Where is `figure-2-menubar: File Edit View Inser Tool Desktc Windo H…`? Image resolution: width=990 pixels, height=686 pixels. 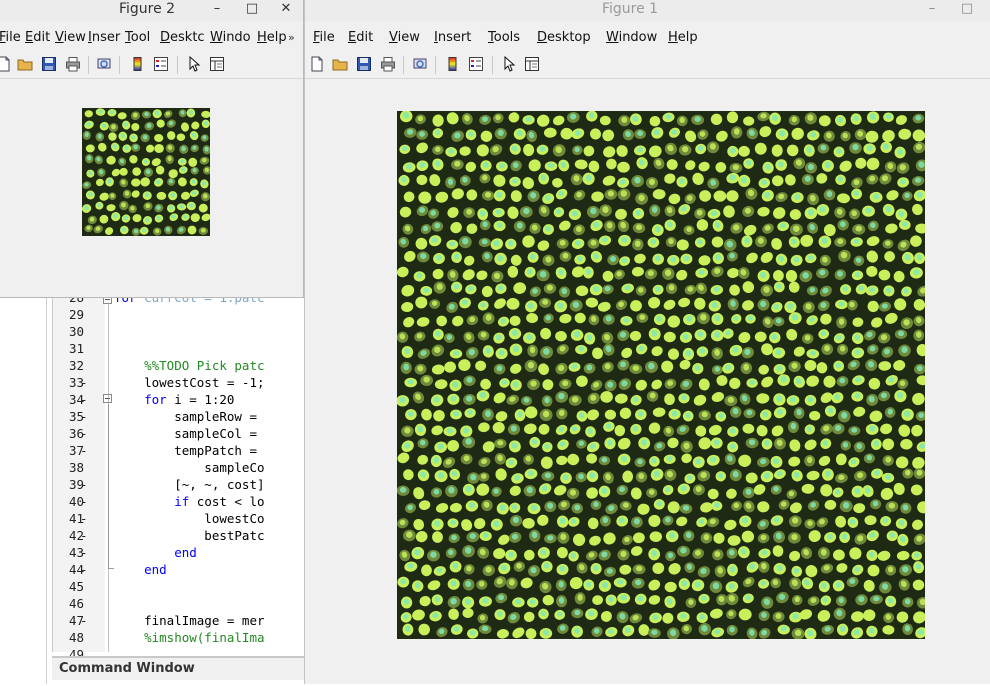 figure-2-menubar: File Edit View Inser Tool Desktc Windo H… is located at coordinates (151, 39).